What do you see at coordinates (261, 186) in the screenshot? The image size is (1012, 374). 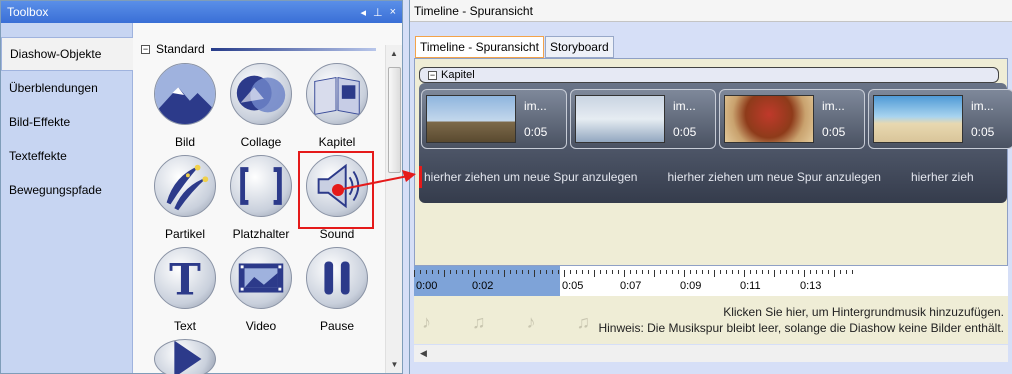 I see `placeholder-icon` at bounding box center [261, 186].